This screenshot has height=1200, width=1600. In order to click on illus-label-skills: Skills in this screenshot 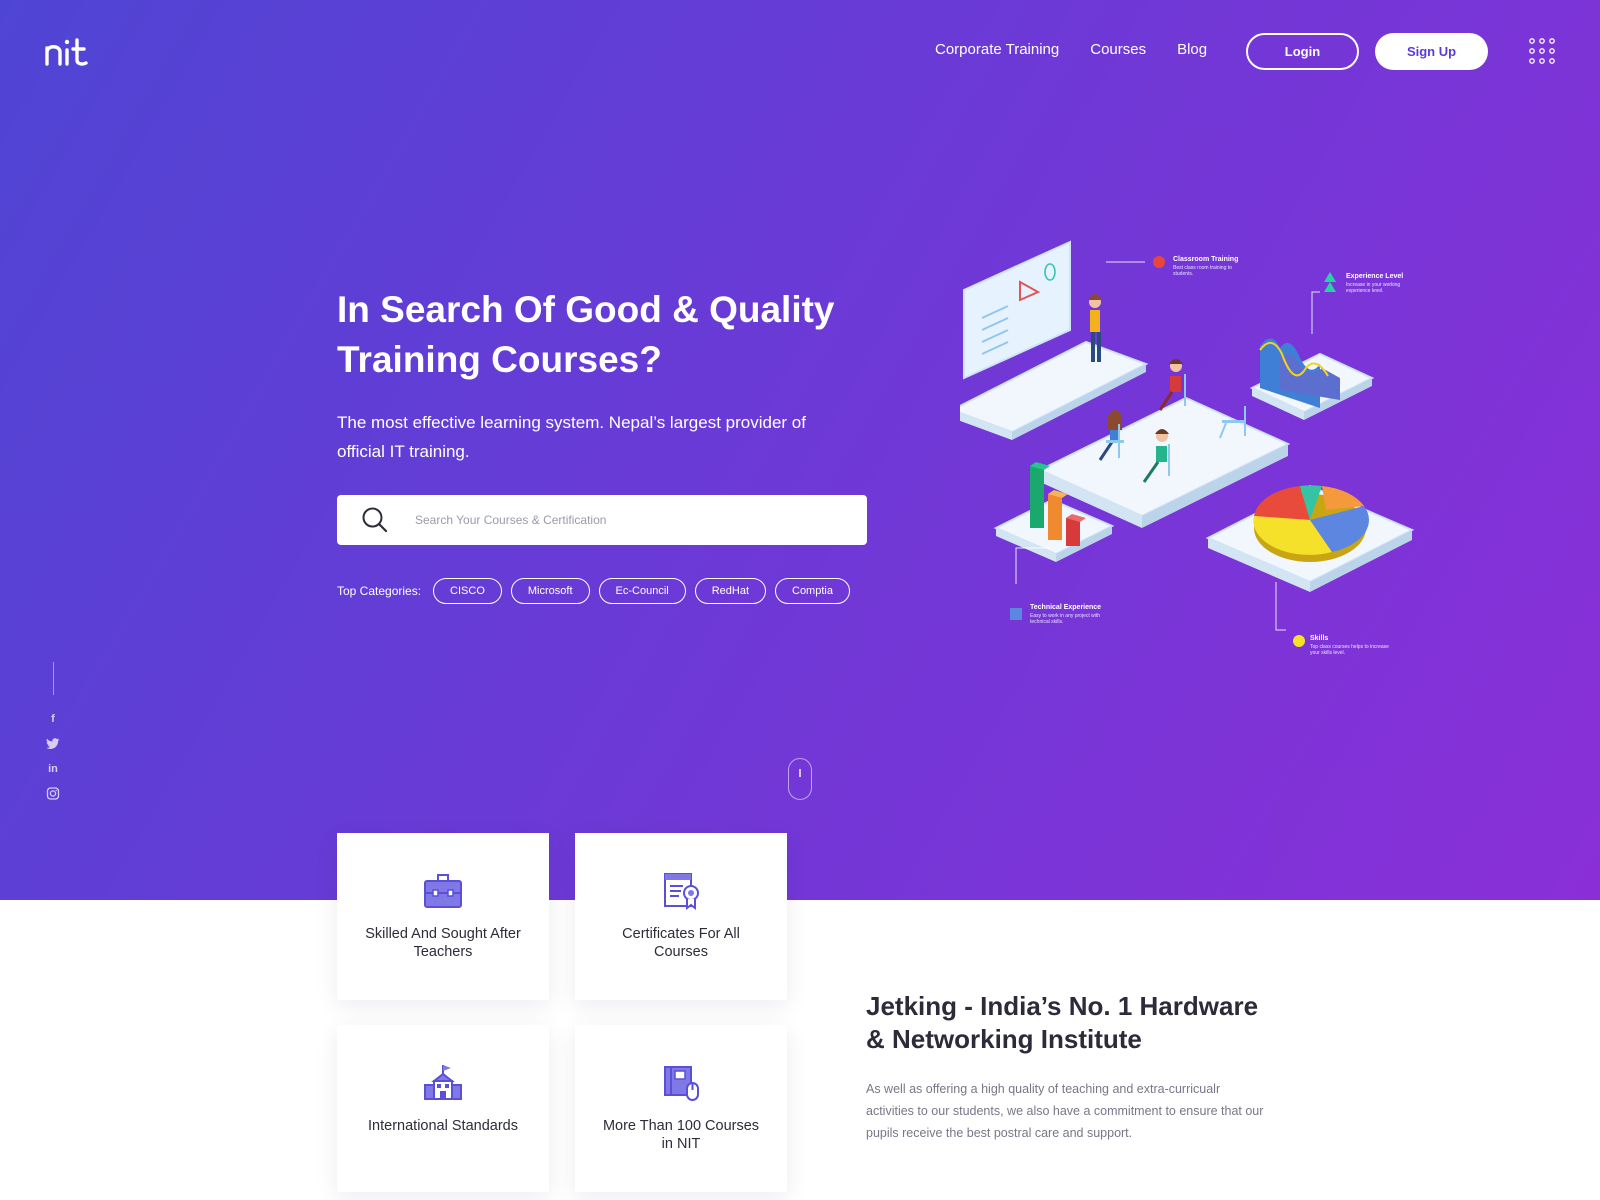, I will do `click(1319, 638)`.